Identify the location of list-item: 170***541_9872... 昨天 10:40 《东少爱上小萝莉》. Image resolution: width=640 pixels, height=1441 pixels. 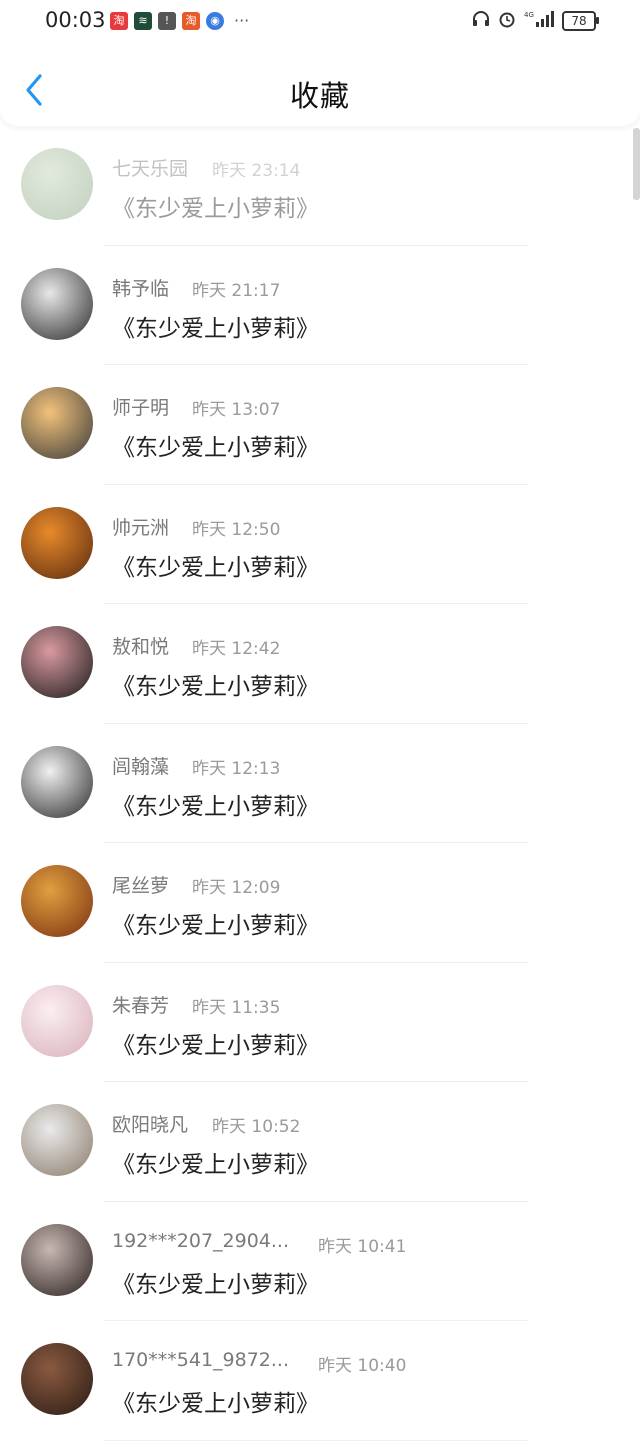
(320, 1381).